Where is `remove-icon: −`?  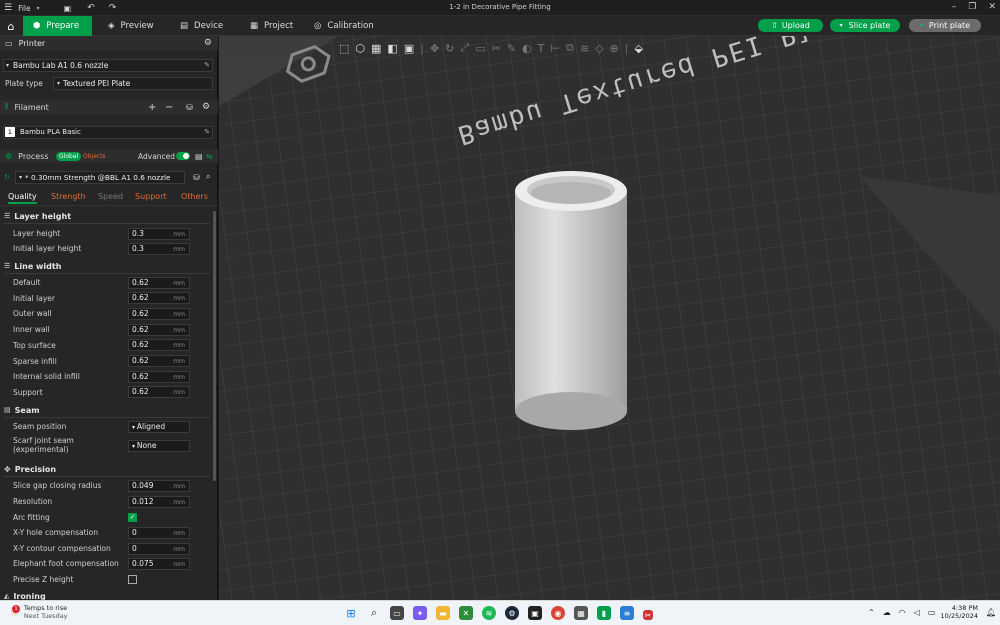 remove-icon: − is located at coordinates (169, 107).